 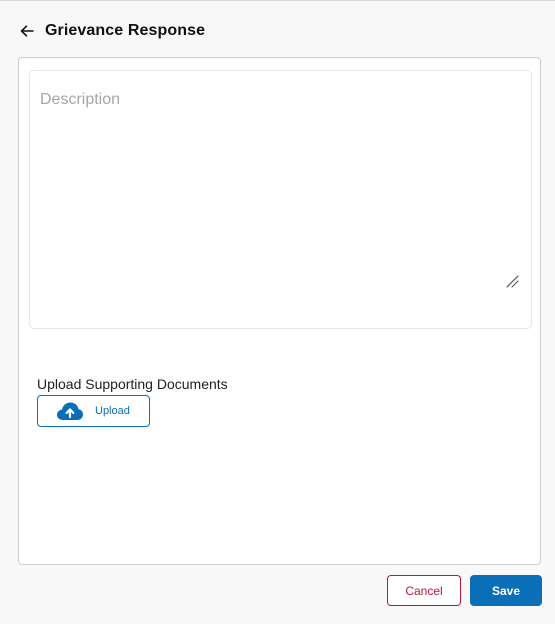 What do you see at coordinates (70, 411) in the screenshot?
I see `cloud-upload-icon` at bounding box center [70, 411].